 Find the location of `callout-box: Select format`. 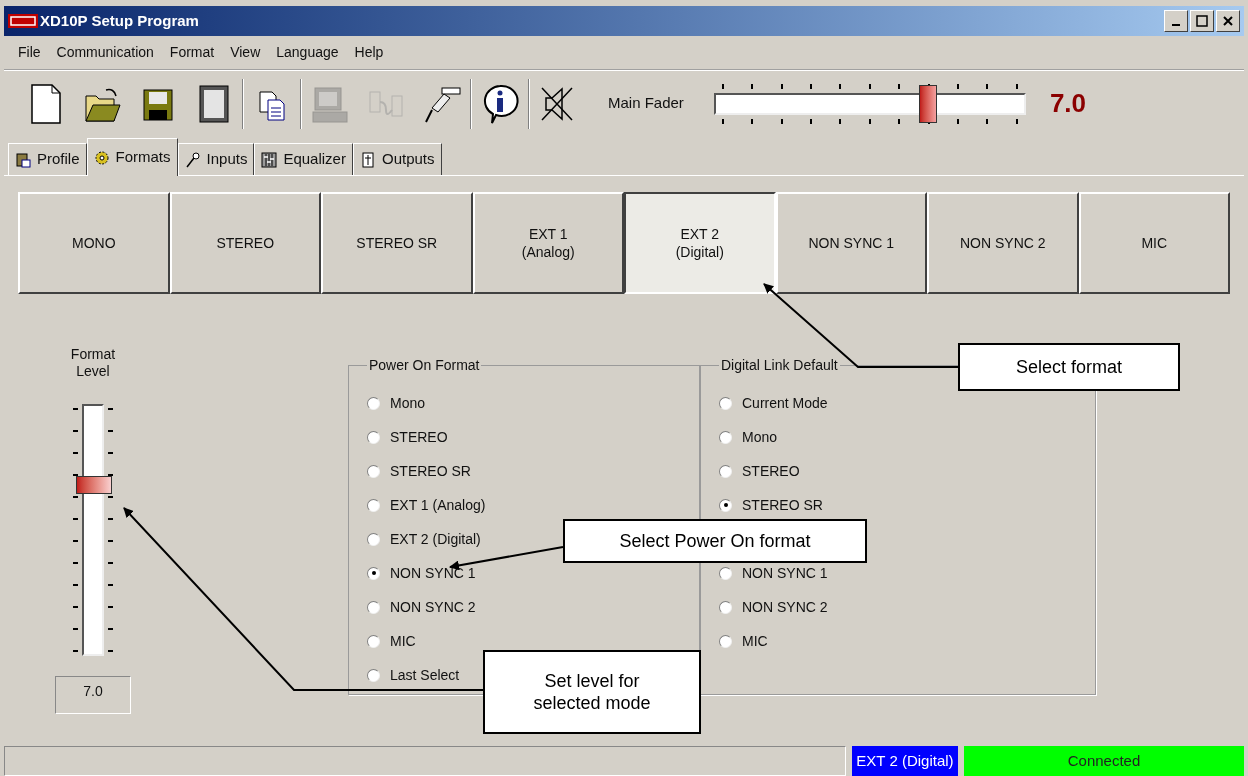

callout-box: Select format is located at coordinates (1069, 367).